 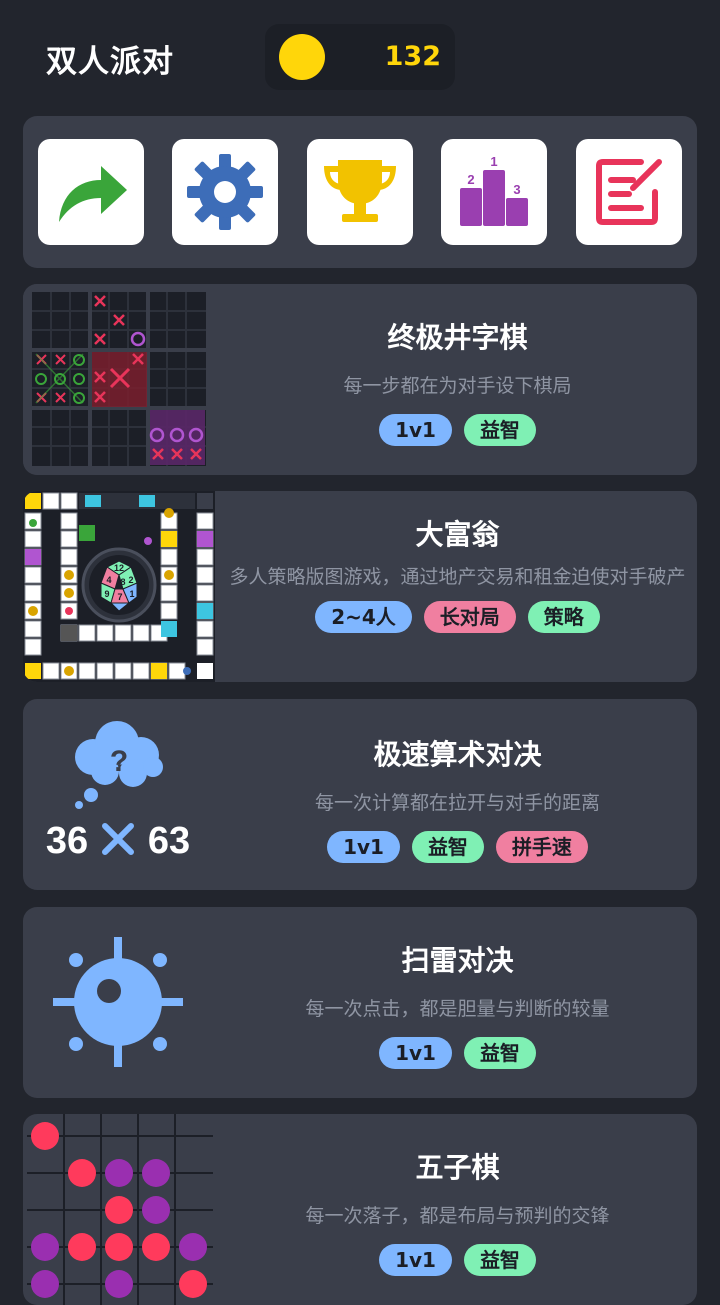 I want to click on tag-genre: 策略, so click(x=563, y=616).